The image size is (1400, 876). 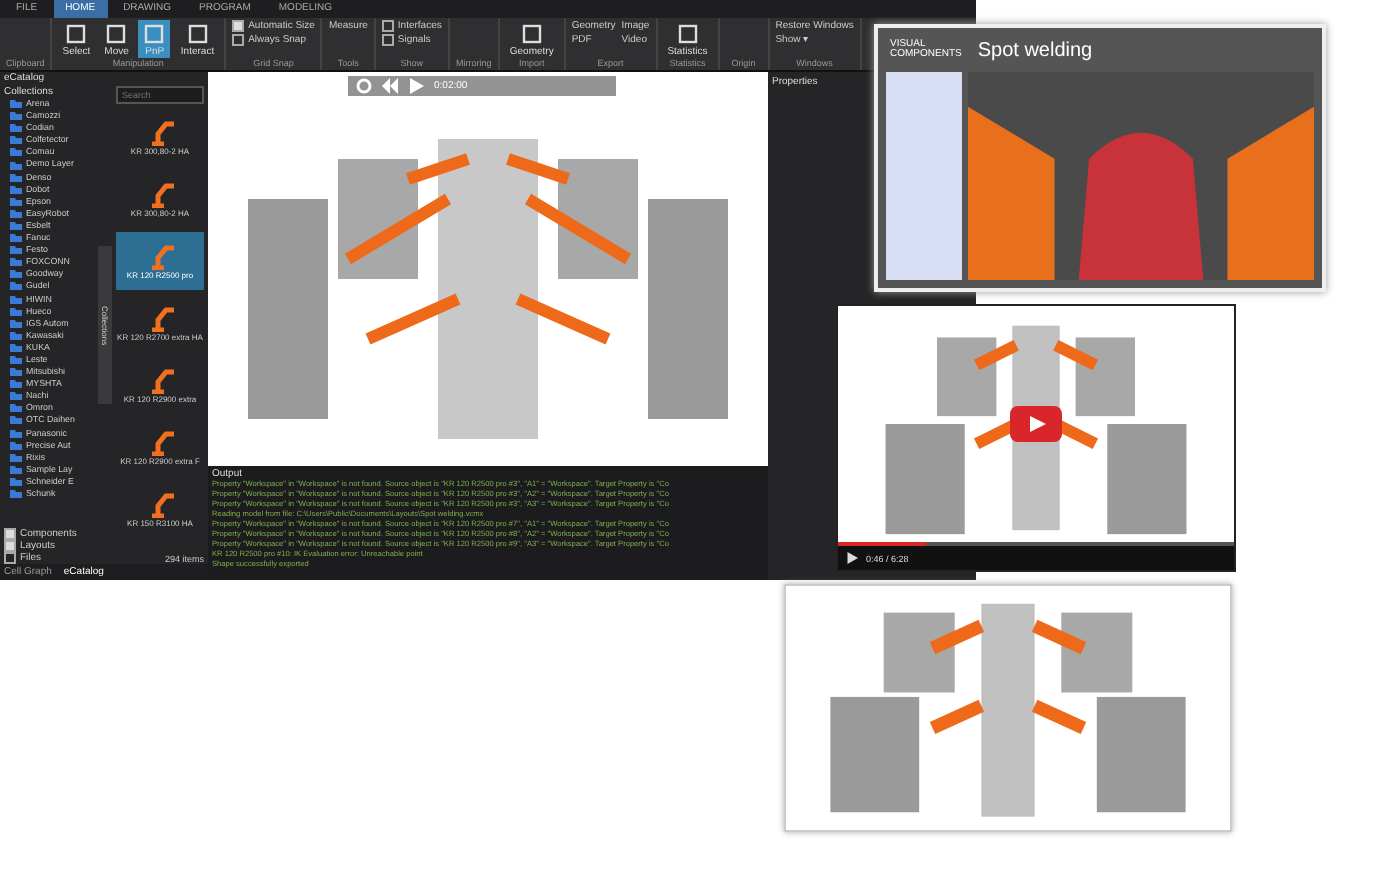 What do you see at coordinates (1036, 424) in the screenshot?
I see `play-button-icon` at bounding box center [1036, 424].